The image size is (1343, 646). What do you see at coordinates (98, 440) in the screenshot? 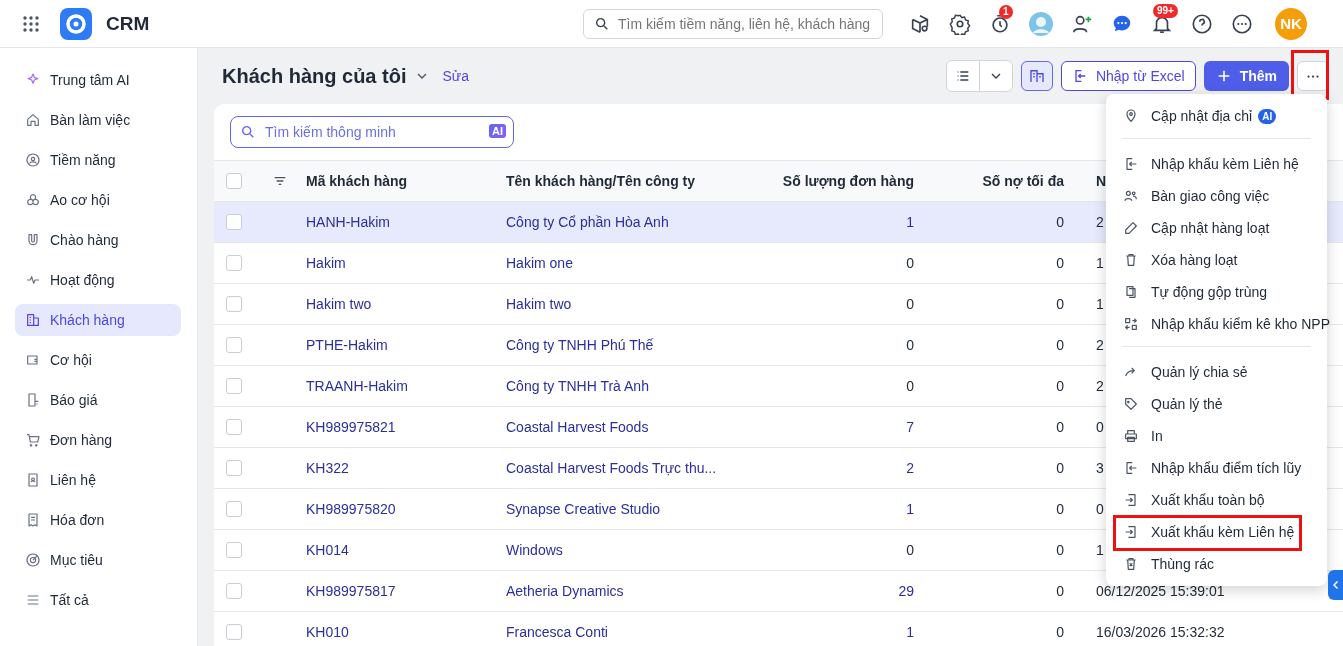
I see `sidebar-item: Đơn hàng` at bounding box center [98, 440].